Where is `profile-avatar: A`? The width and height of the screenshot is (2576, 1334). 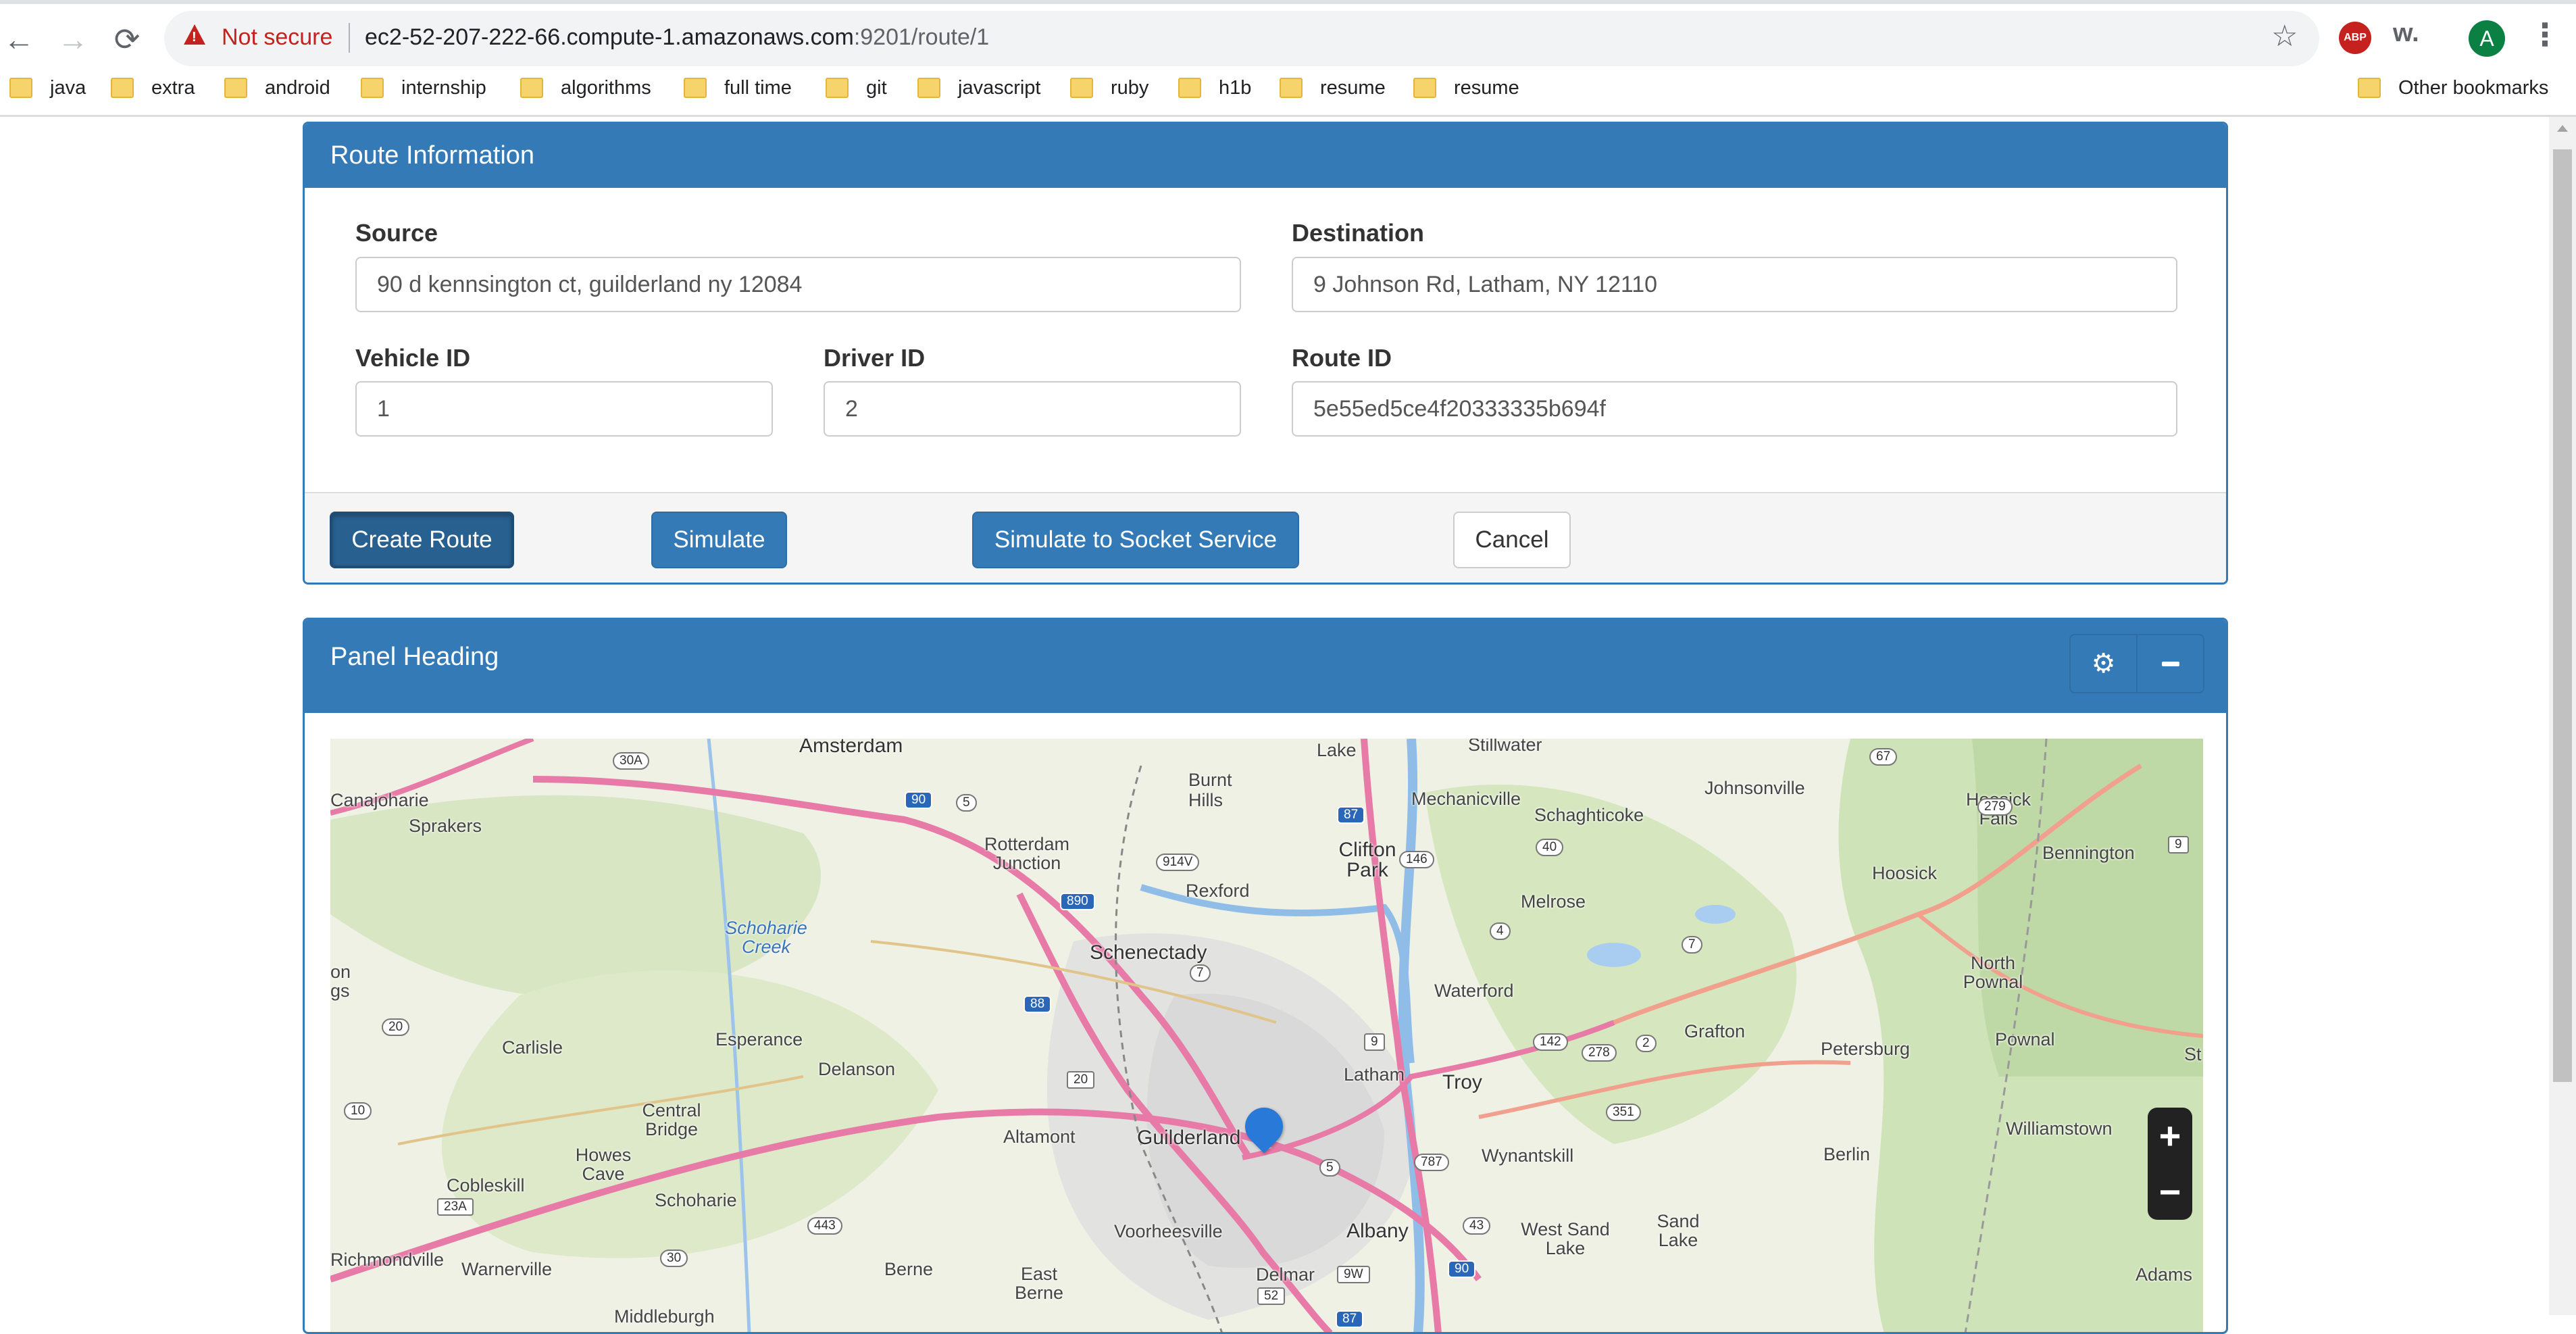 profile-avatar: A is located at coordinates (2487, 38).